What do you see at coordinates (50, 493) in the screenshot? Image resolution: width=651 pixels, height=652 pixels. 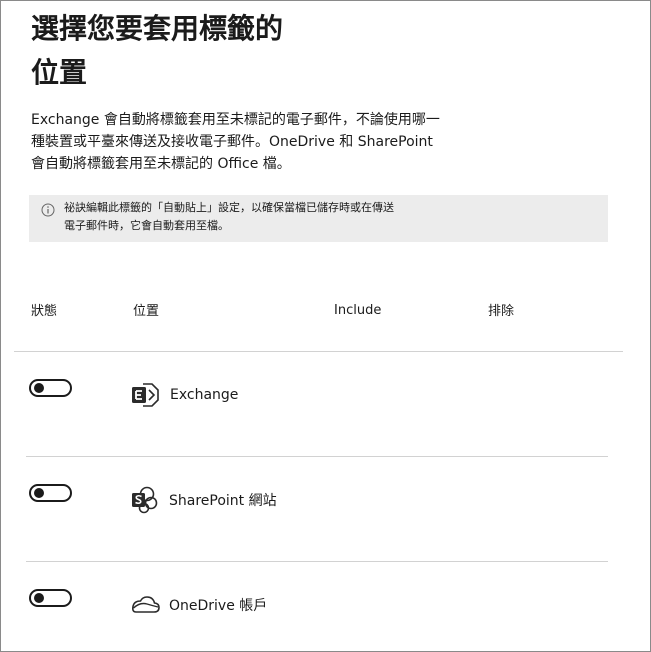 I see `sharepoint-toggle` at bounding box center [50, 493].